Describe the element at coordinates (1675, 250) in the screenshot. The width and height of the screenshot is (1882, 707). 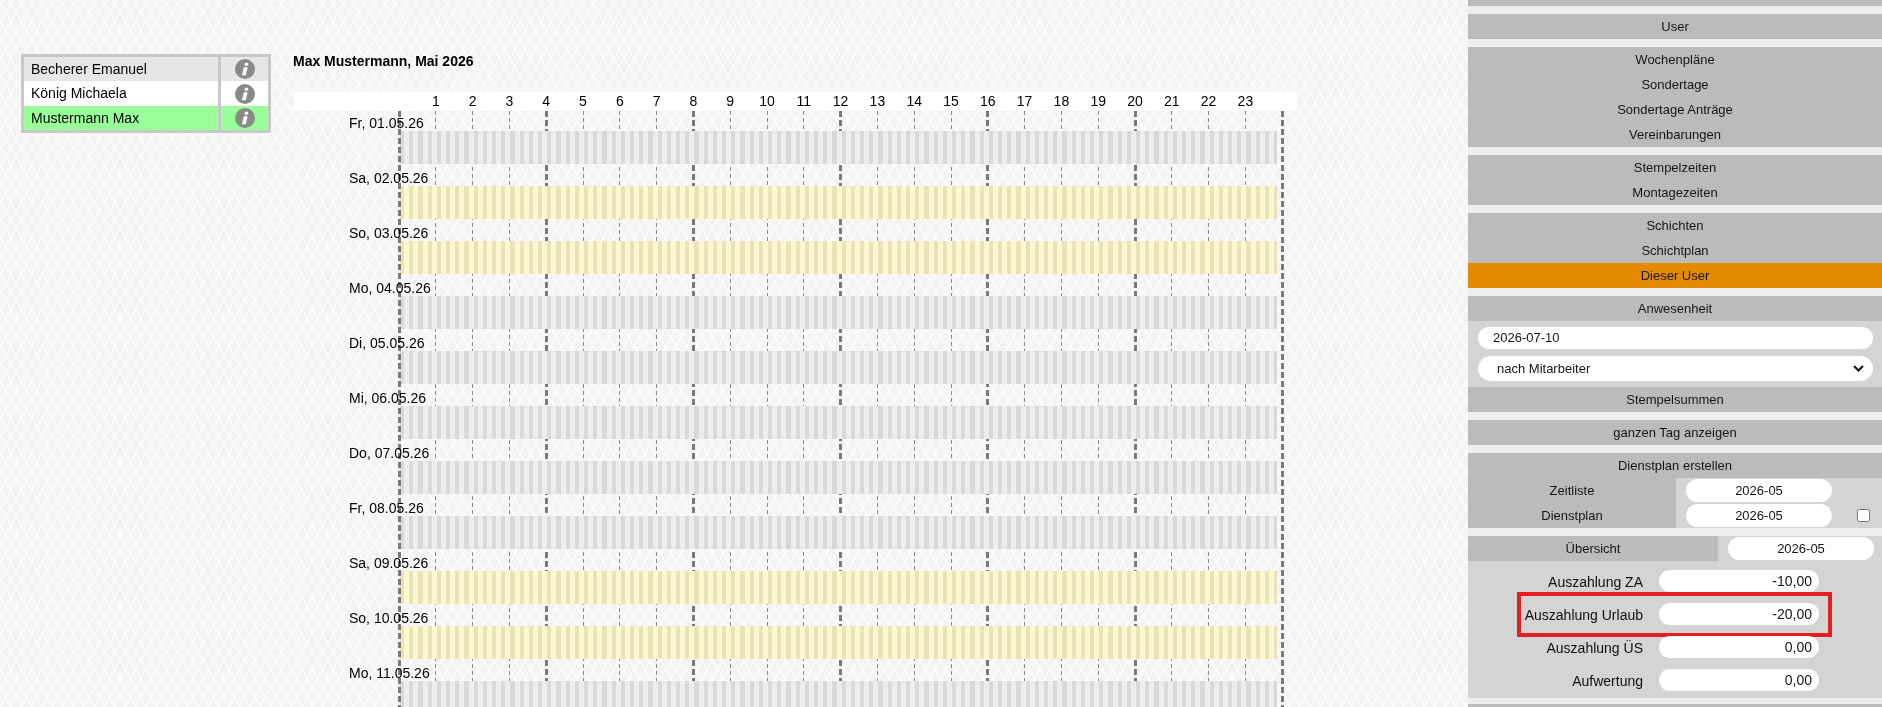
I see `menu-item: Schichtplan` at that location.